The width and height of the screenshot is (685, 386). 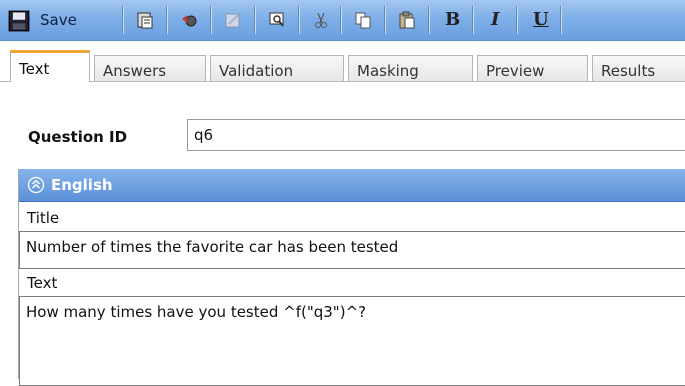 What do you see at coordinates (78, 137) in the screenshot?
I see `question-id-label: Question ID` at bounding box center [78, 137].